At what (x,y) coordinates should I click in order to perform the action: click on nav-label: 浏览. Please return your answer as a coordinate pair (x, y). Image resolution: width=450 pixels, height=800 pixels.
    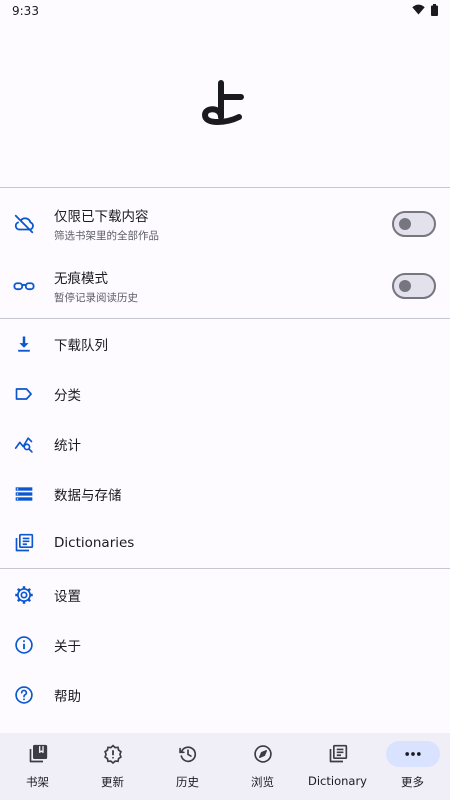
    Looking at the image, I should click on (262, 782).